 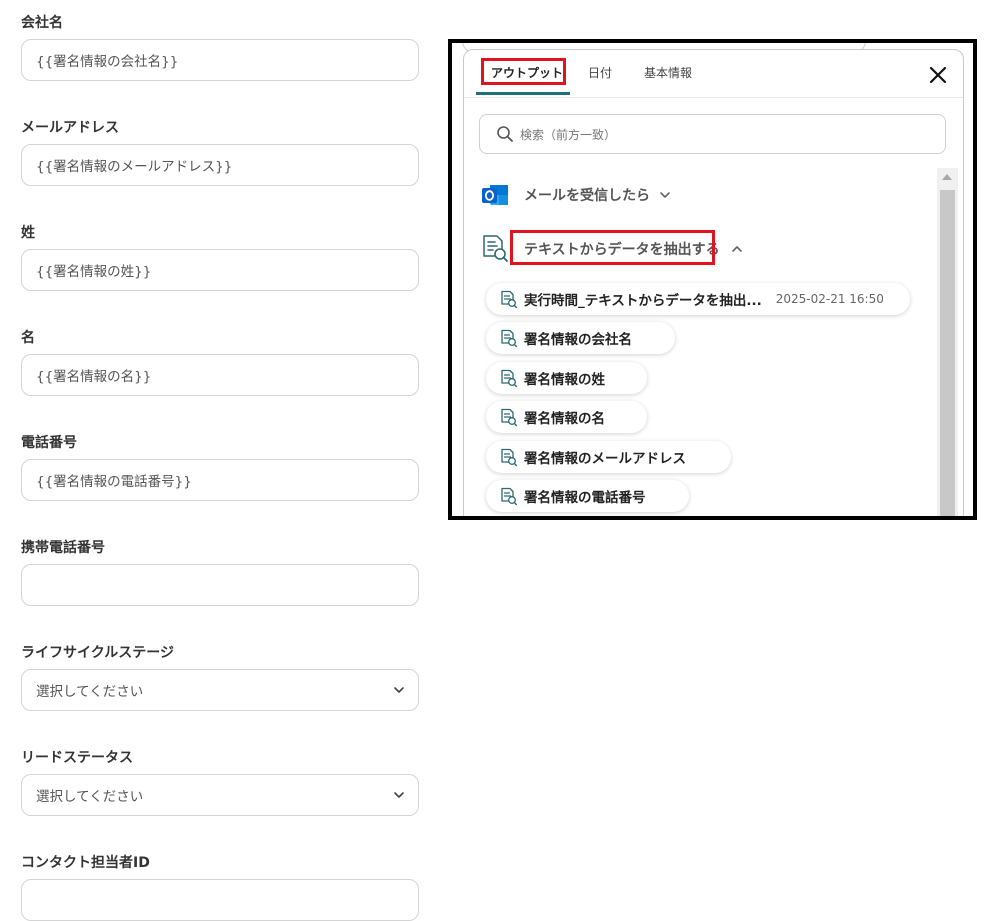 I want to click on section-email-received: メールを受信したら, so click(x=576, y=195).